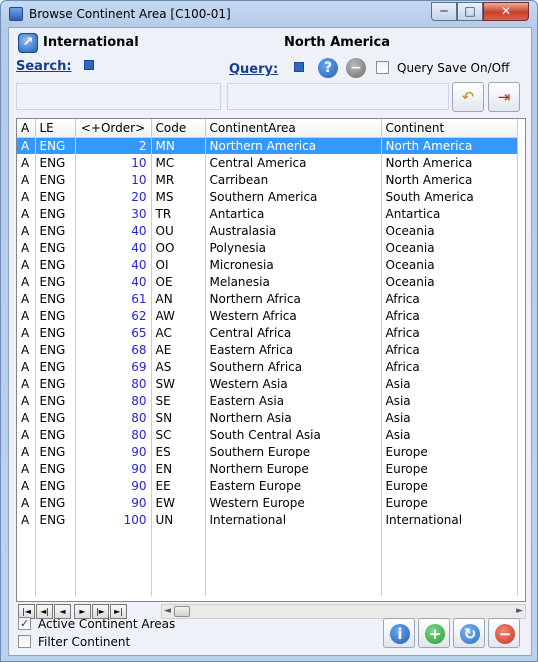 Image resolution: width=538 pixels, height=662 pixels. I want to click on scroll-right-arrow-icon: ►, so click(519, 611).